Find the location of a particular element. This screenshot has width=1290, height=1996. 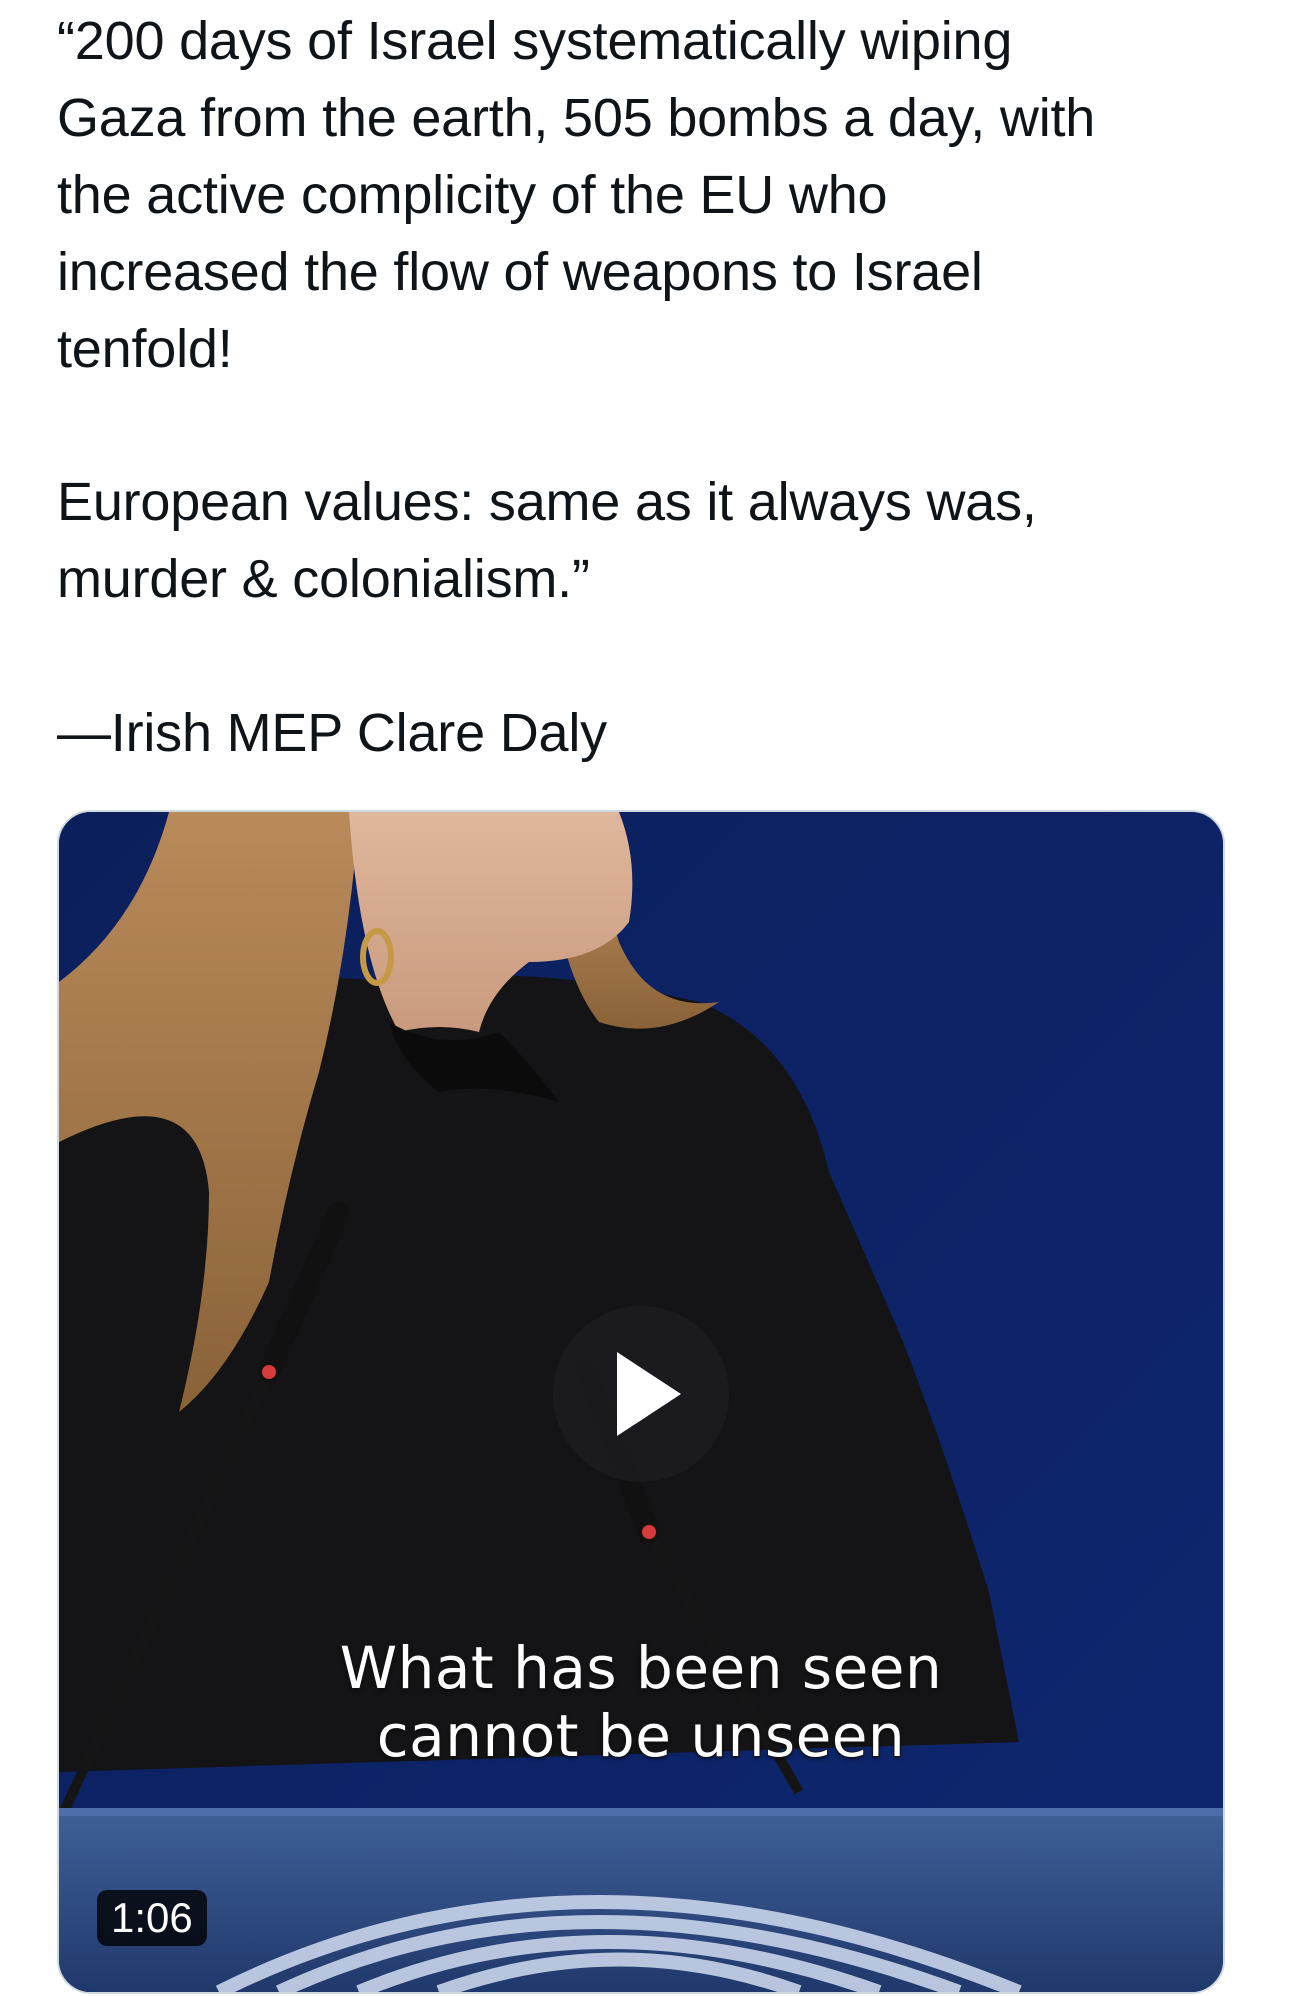

video-subtitle: What has been seen cannot be unseen is located at coordinates (641, 1702).